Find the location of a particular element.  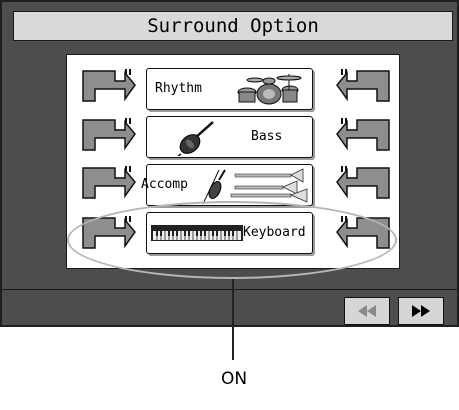

drum-kit-icon is located at coordinates (269, 89).